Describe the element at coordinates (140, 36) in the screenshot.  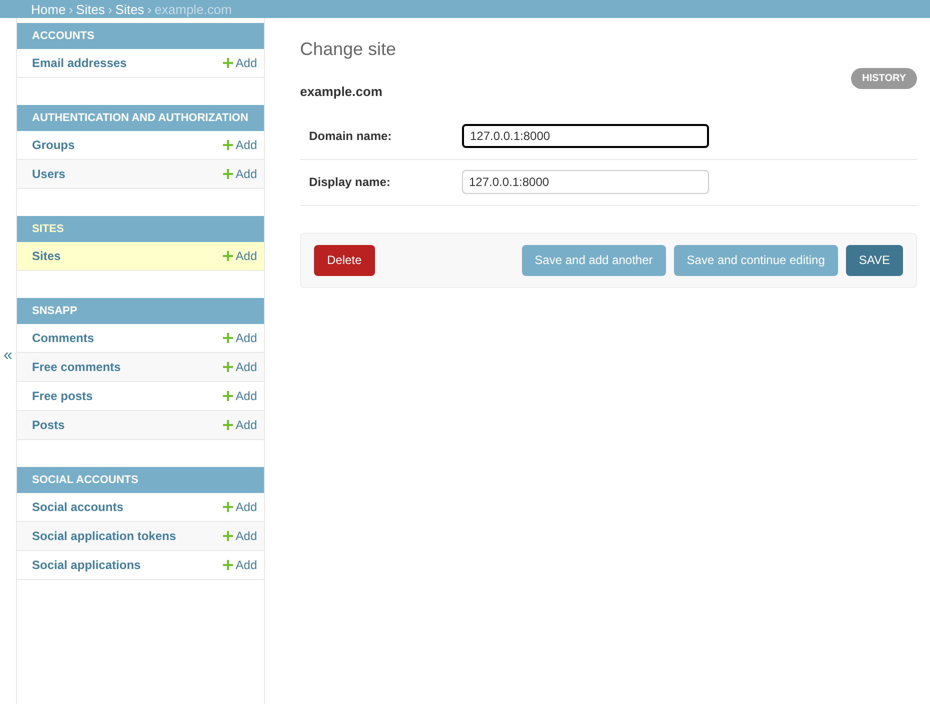
I see `module-caption: ACCOUNTS` at that location.